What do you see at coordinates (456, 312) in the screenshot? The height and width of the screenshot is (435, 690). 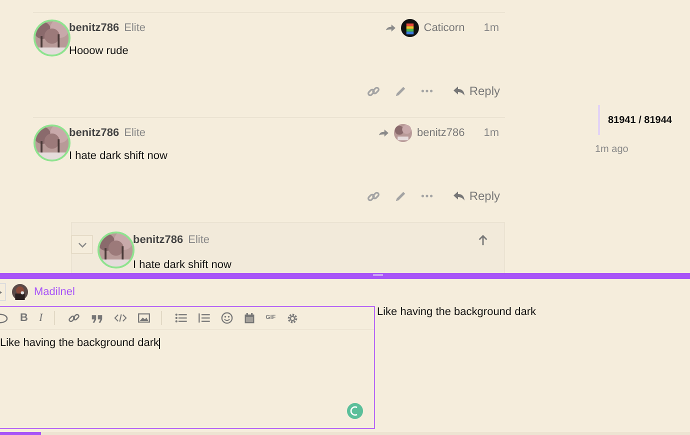 I see `reply-preview: Like having the background dark` at bounding box center [456, 312].